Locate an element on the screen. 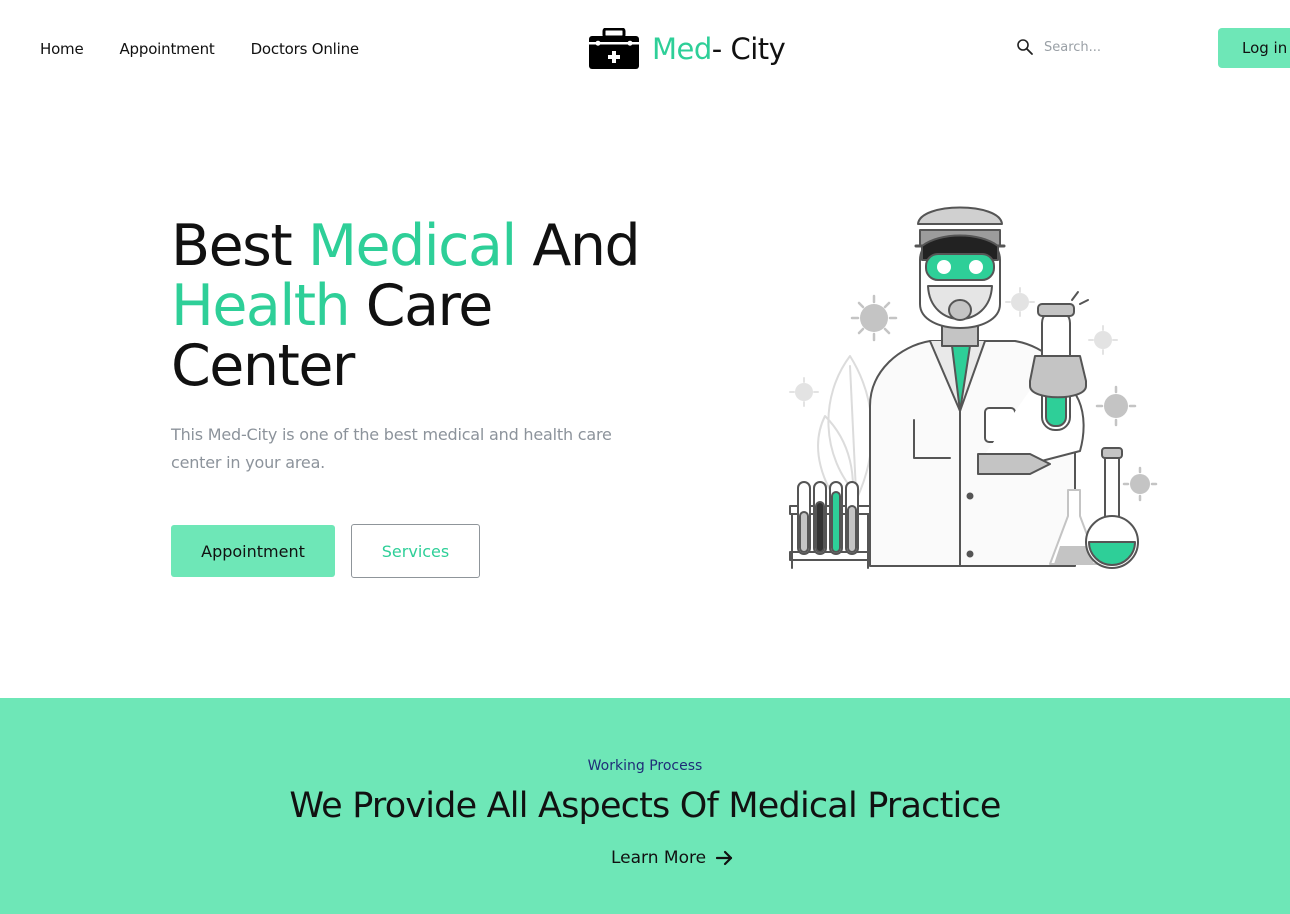  arrow-right-icon is located at coordinates (724, 858).